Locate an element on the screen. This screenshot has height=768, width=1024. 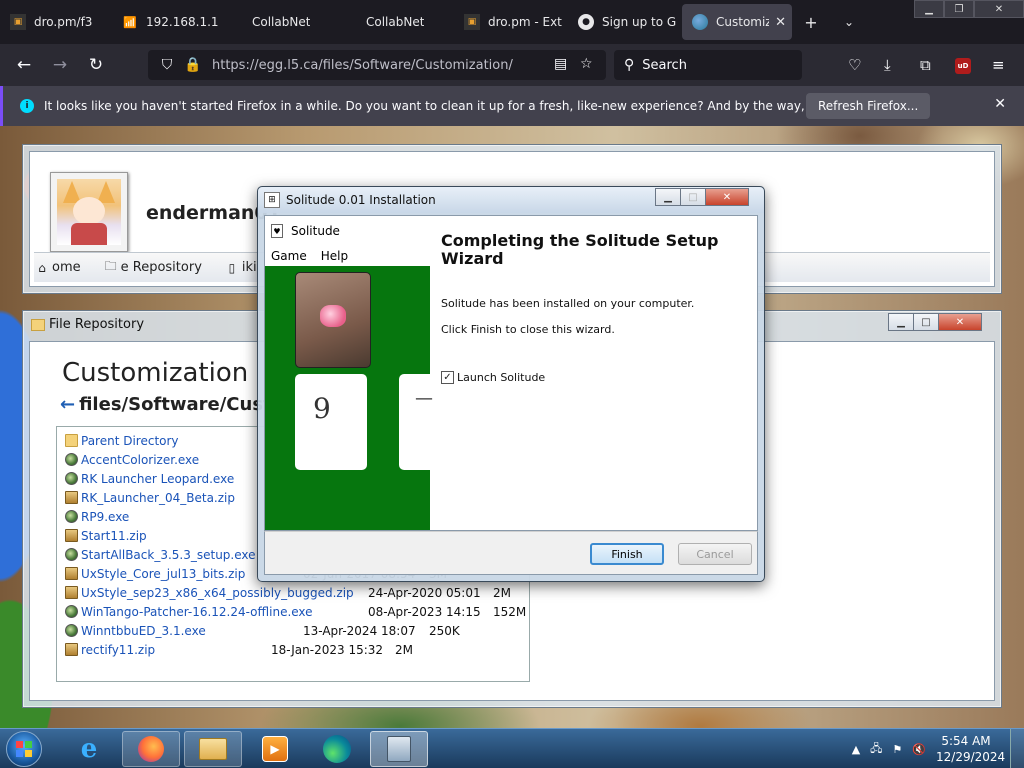
installer-icon is located at coordinates (399, 749).